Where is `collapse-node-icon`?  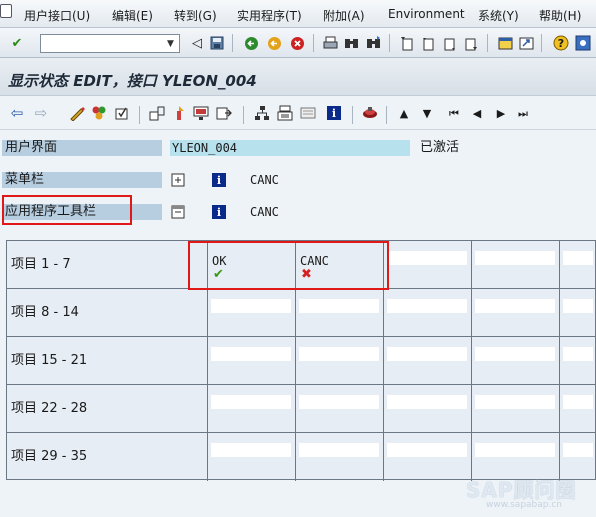
collapse-node-icon is located at coordinates (178, 212).